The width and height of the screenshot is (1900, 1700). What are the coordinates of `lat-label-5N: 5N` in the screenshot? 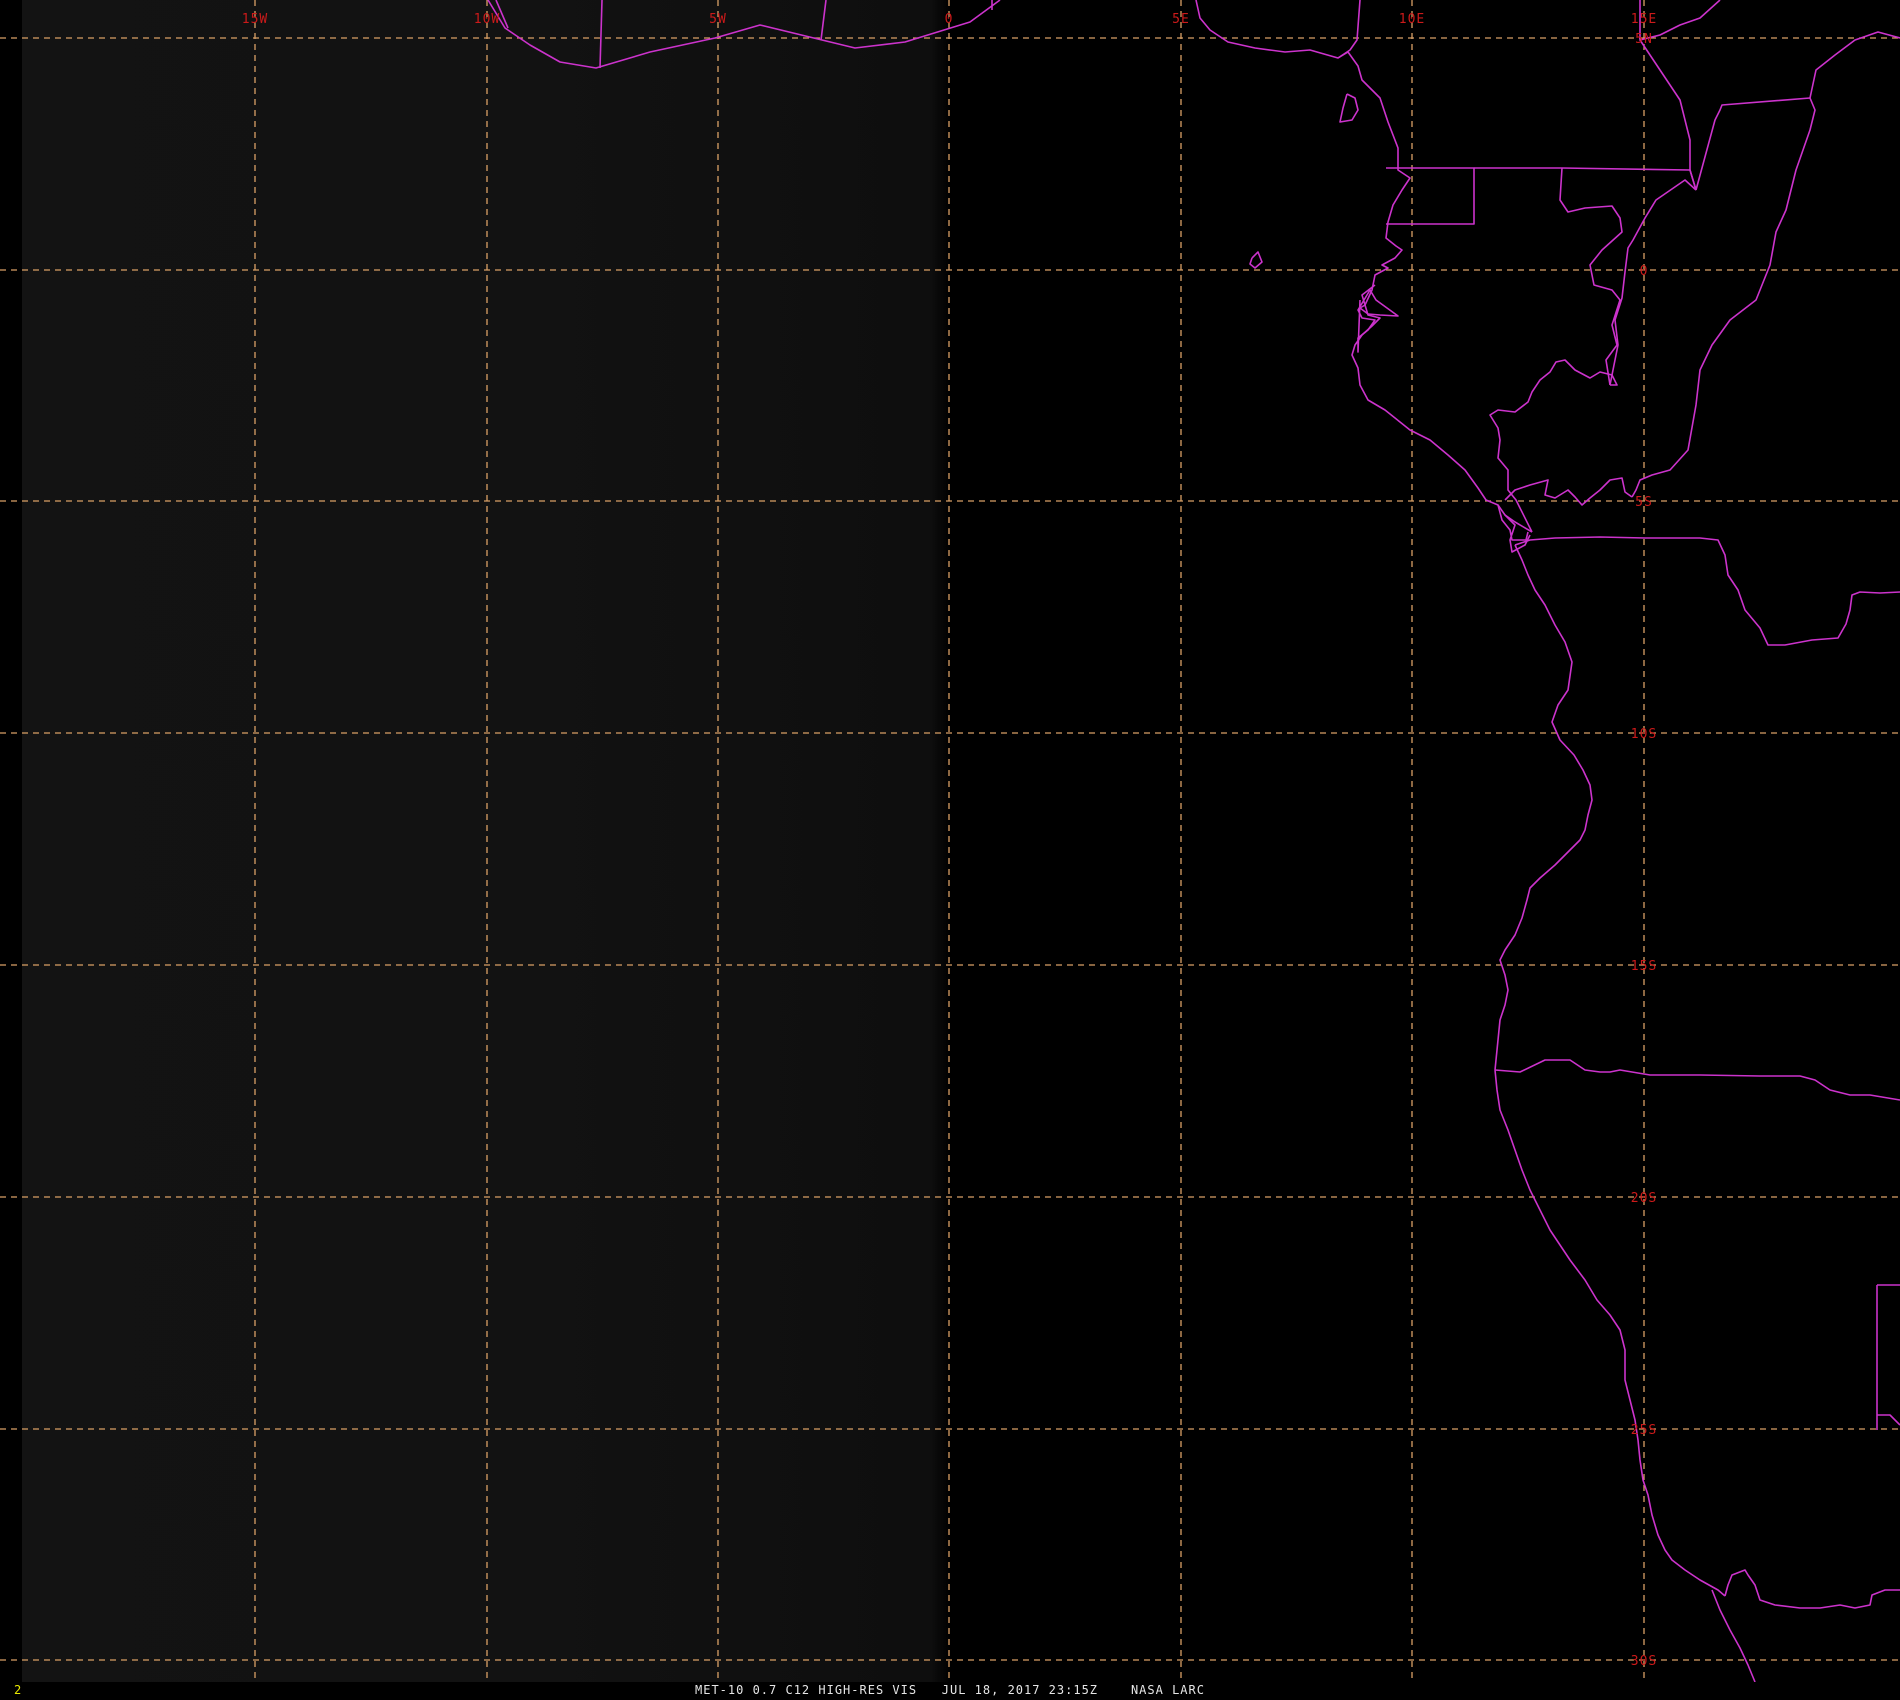 It's located at (1644, 39).